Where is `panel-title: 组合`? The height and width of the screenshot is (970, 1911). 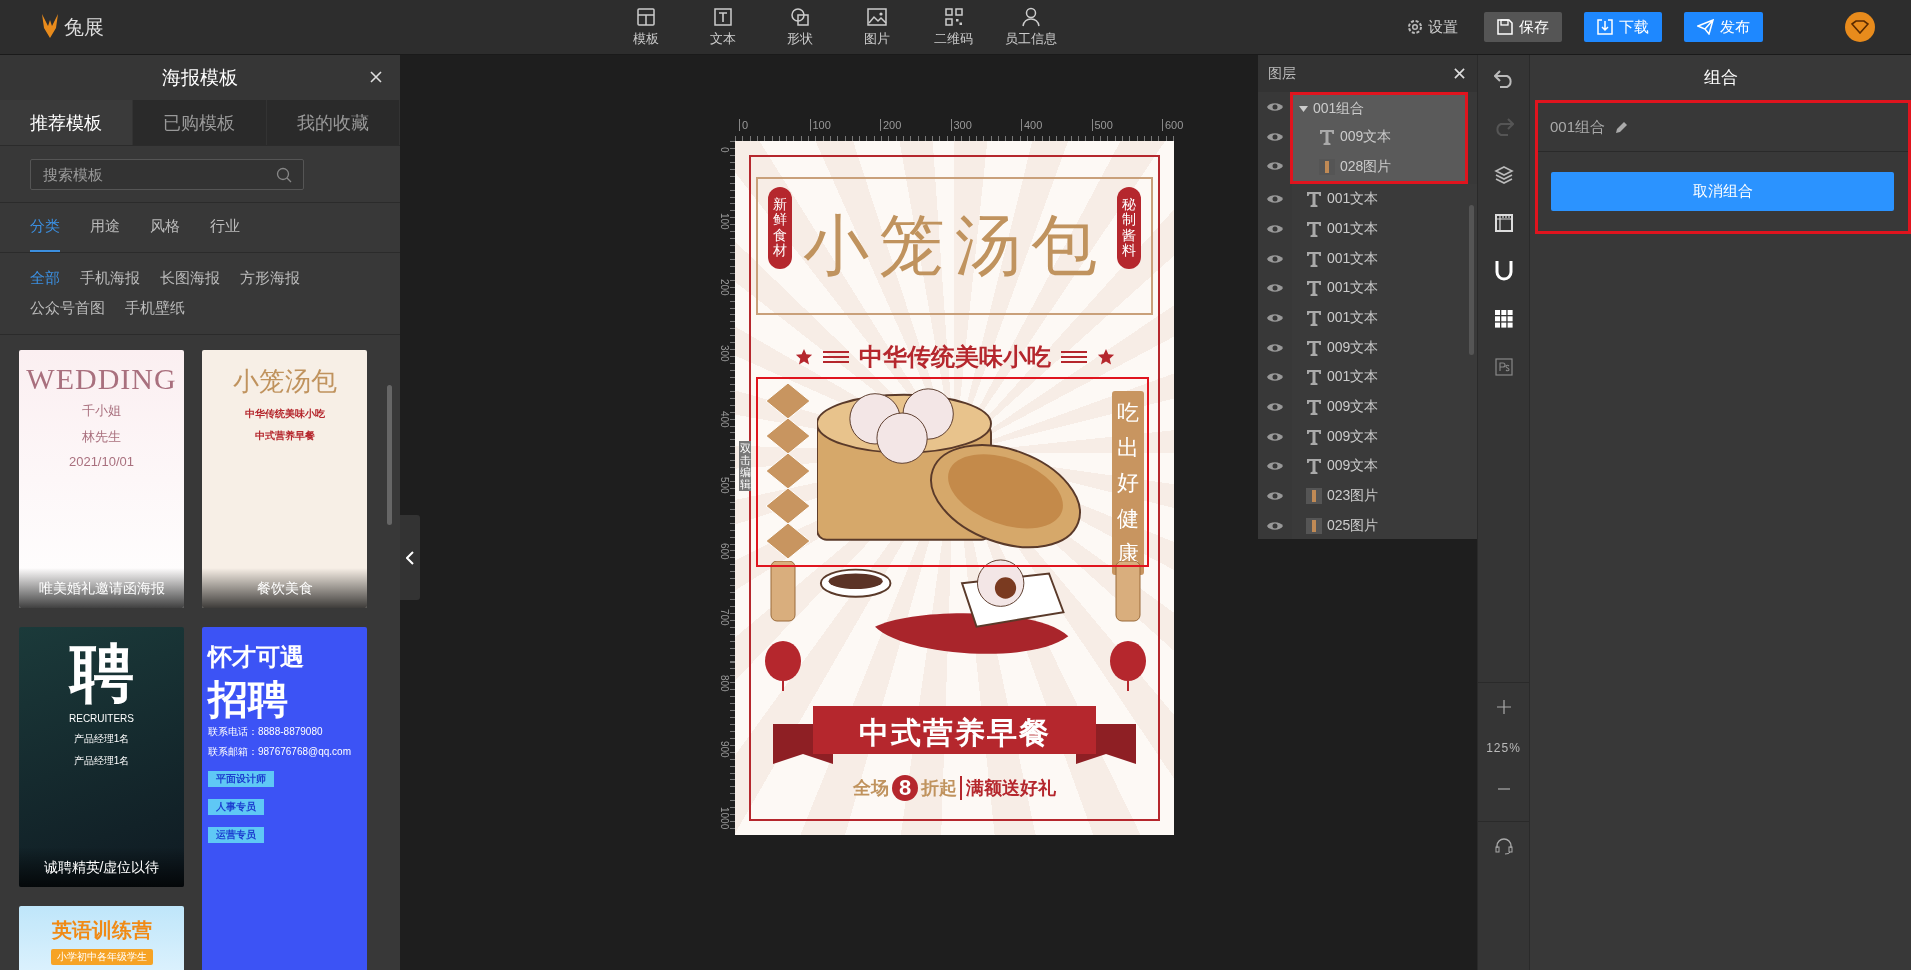 panel-title: 组合 is located at coordinates (1720, 78).